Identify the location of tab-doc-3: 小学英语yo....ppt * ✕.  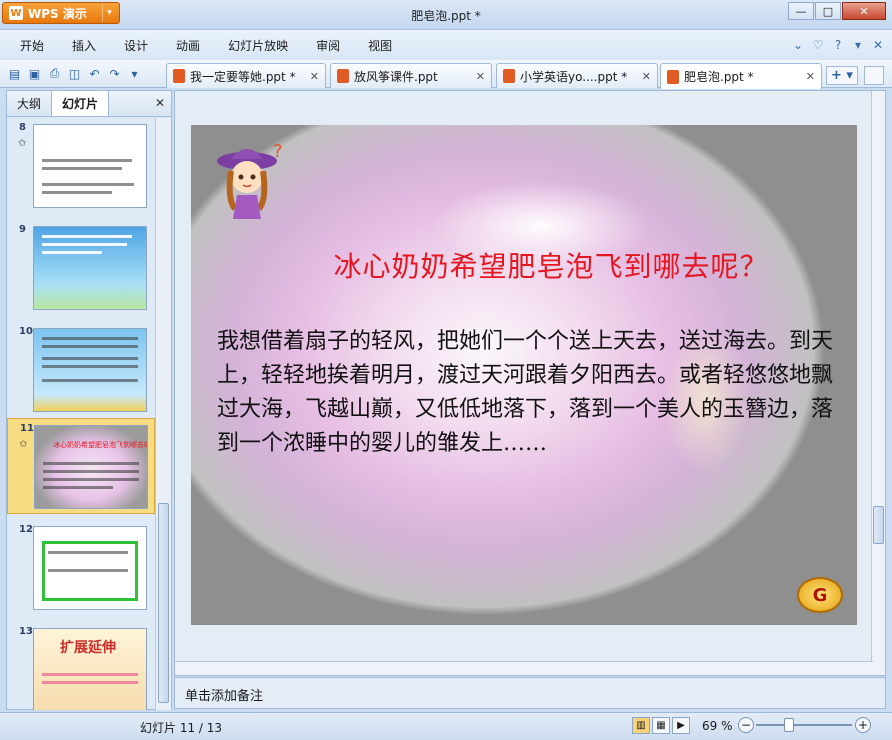
(577, 75).